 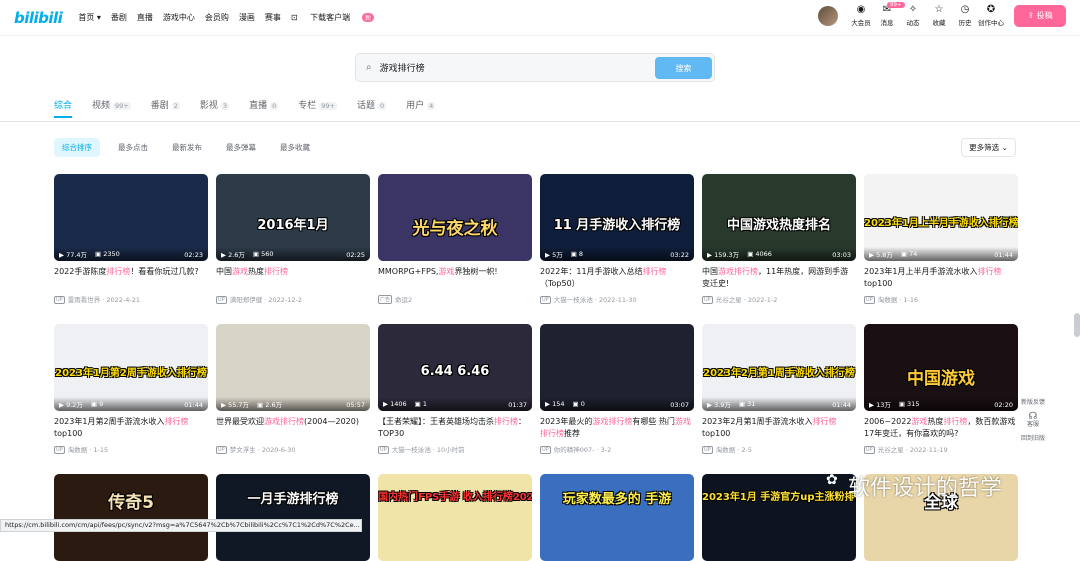 I want to click on header-creator-entry: ✪ 创作中心, so click(x=991, y=15).